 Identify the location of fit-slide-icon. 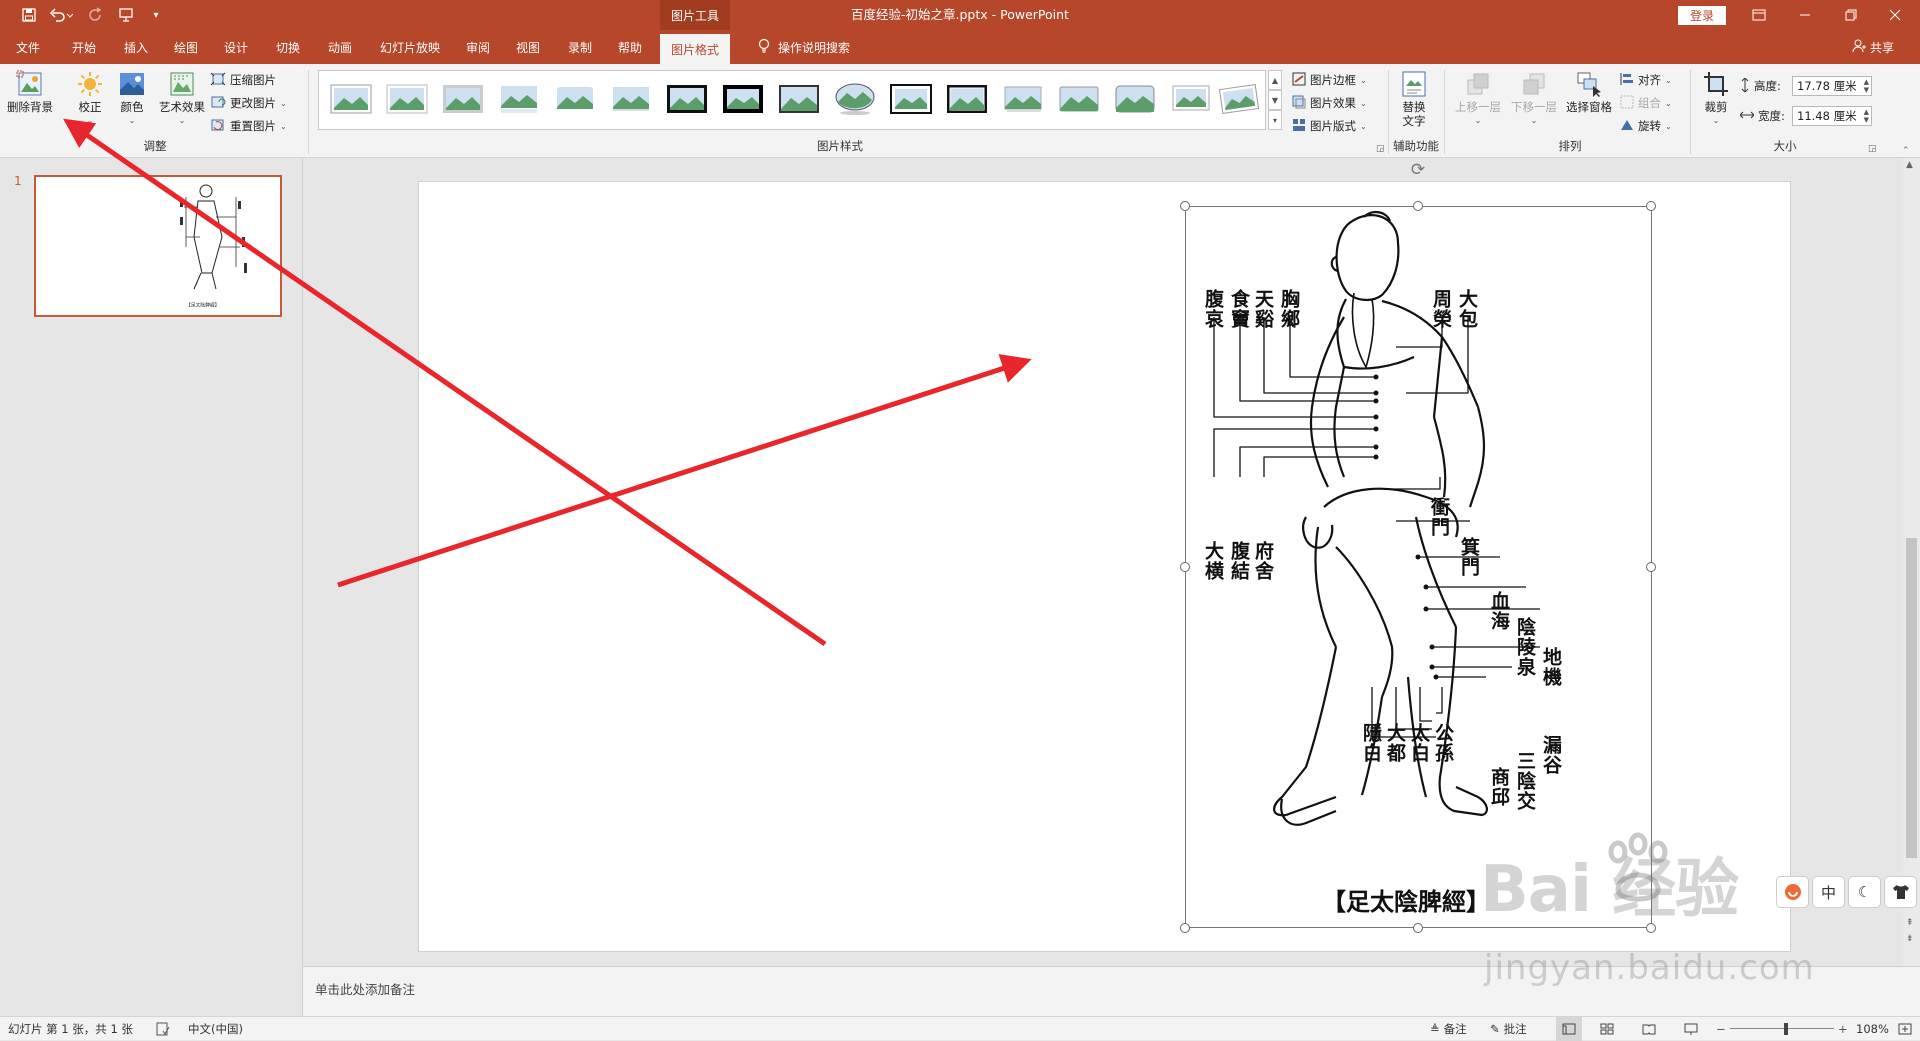
(1905, 1029).